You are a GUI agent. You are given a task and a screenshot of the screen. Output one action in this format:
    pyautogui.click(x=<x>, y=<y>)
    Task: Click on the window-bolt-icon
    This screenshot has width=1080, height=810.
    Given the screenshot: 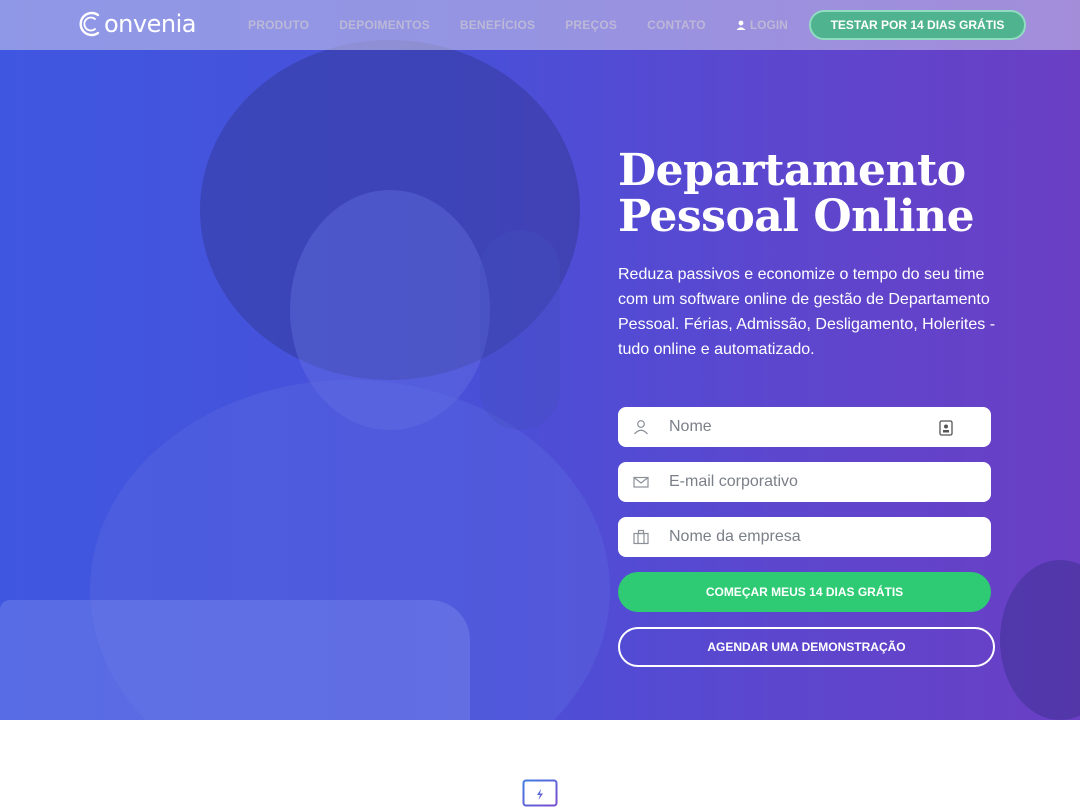 What is the action you would take?
    pyautogui.click(x=540, y=793)
    